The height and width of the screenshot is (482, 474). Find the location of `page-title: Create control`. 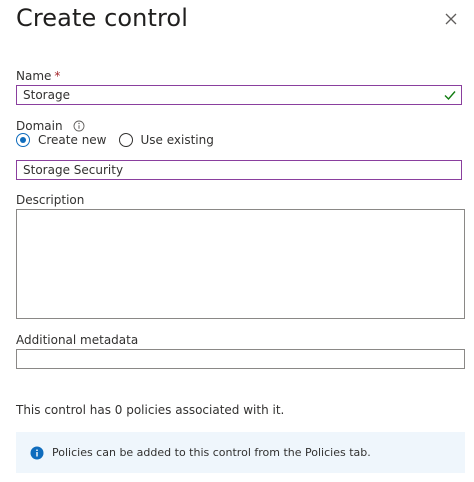

page-title: Create control is located at coordinates (102, 18).